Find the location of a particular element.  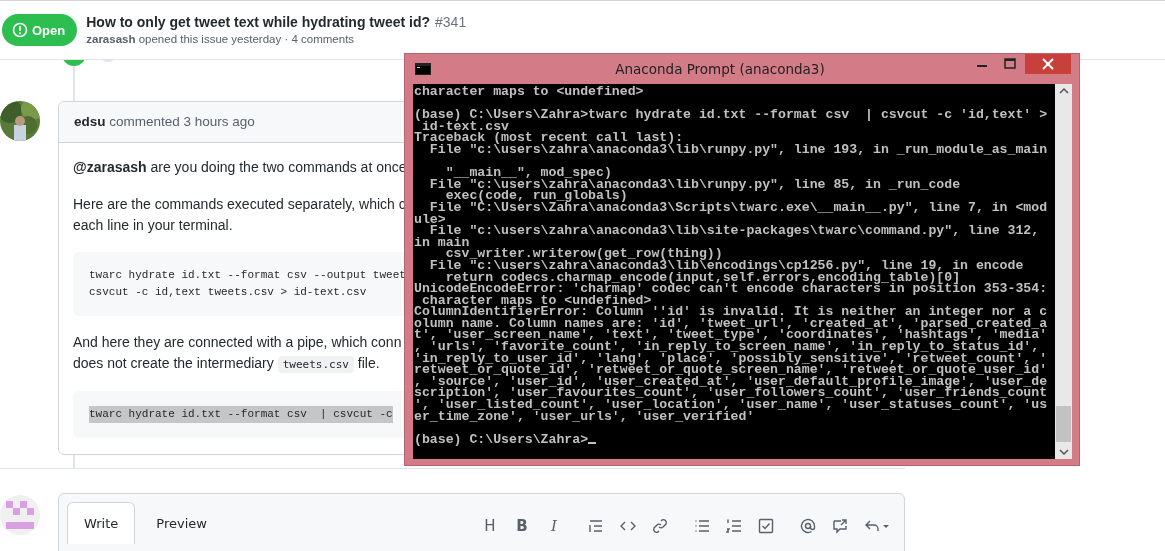

console-line: (base) C:\Users\Zahra>twarc hydrate id.txt --format csv | csvcut -c 'id,text' > is located at coordinates (731, 115).